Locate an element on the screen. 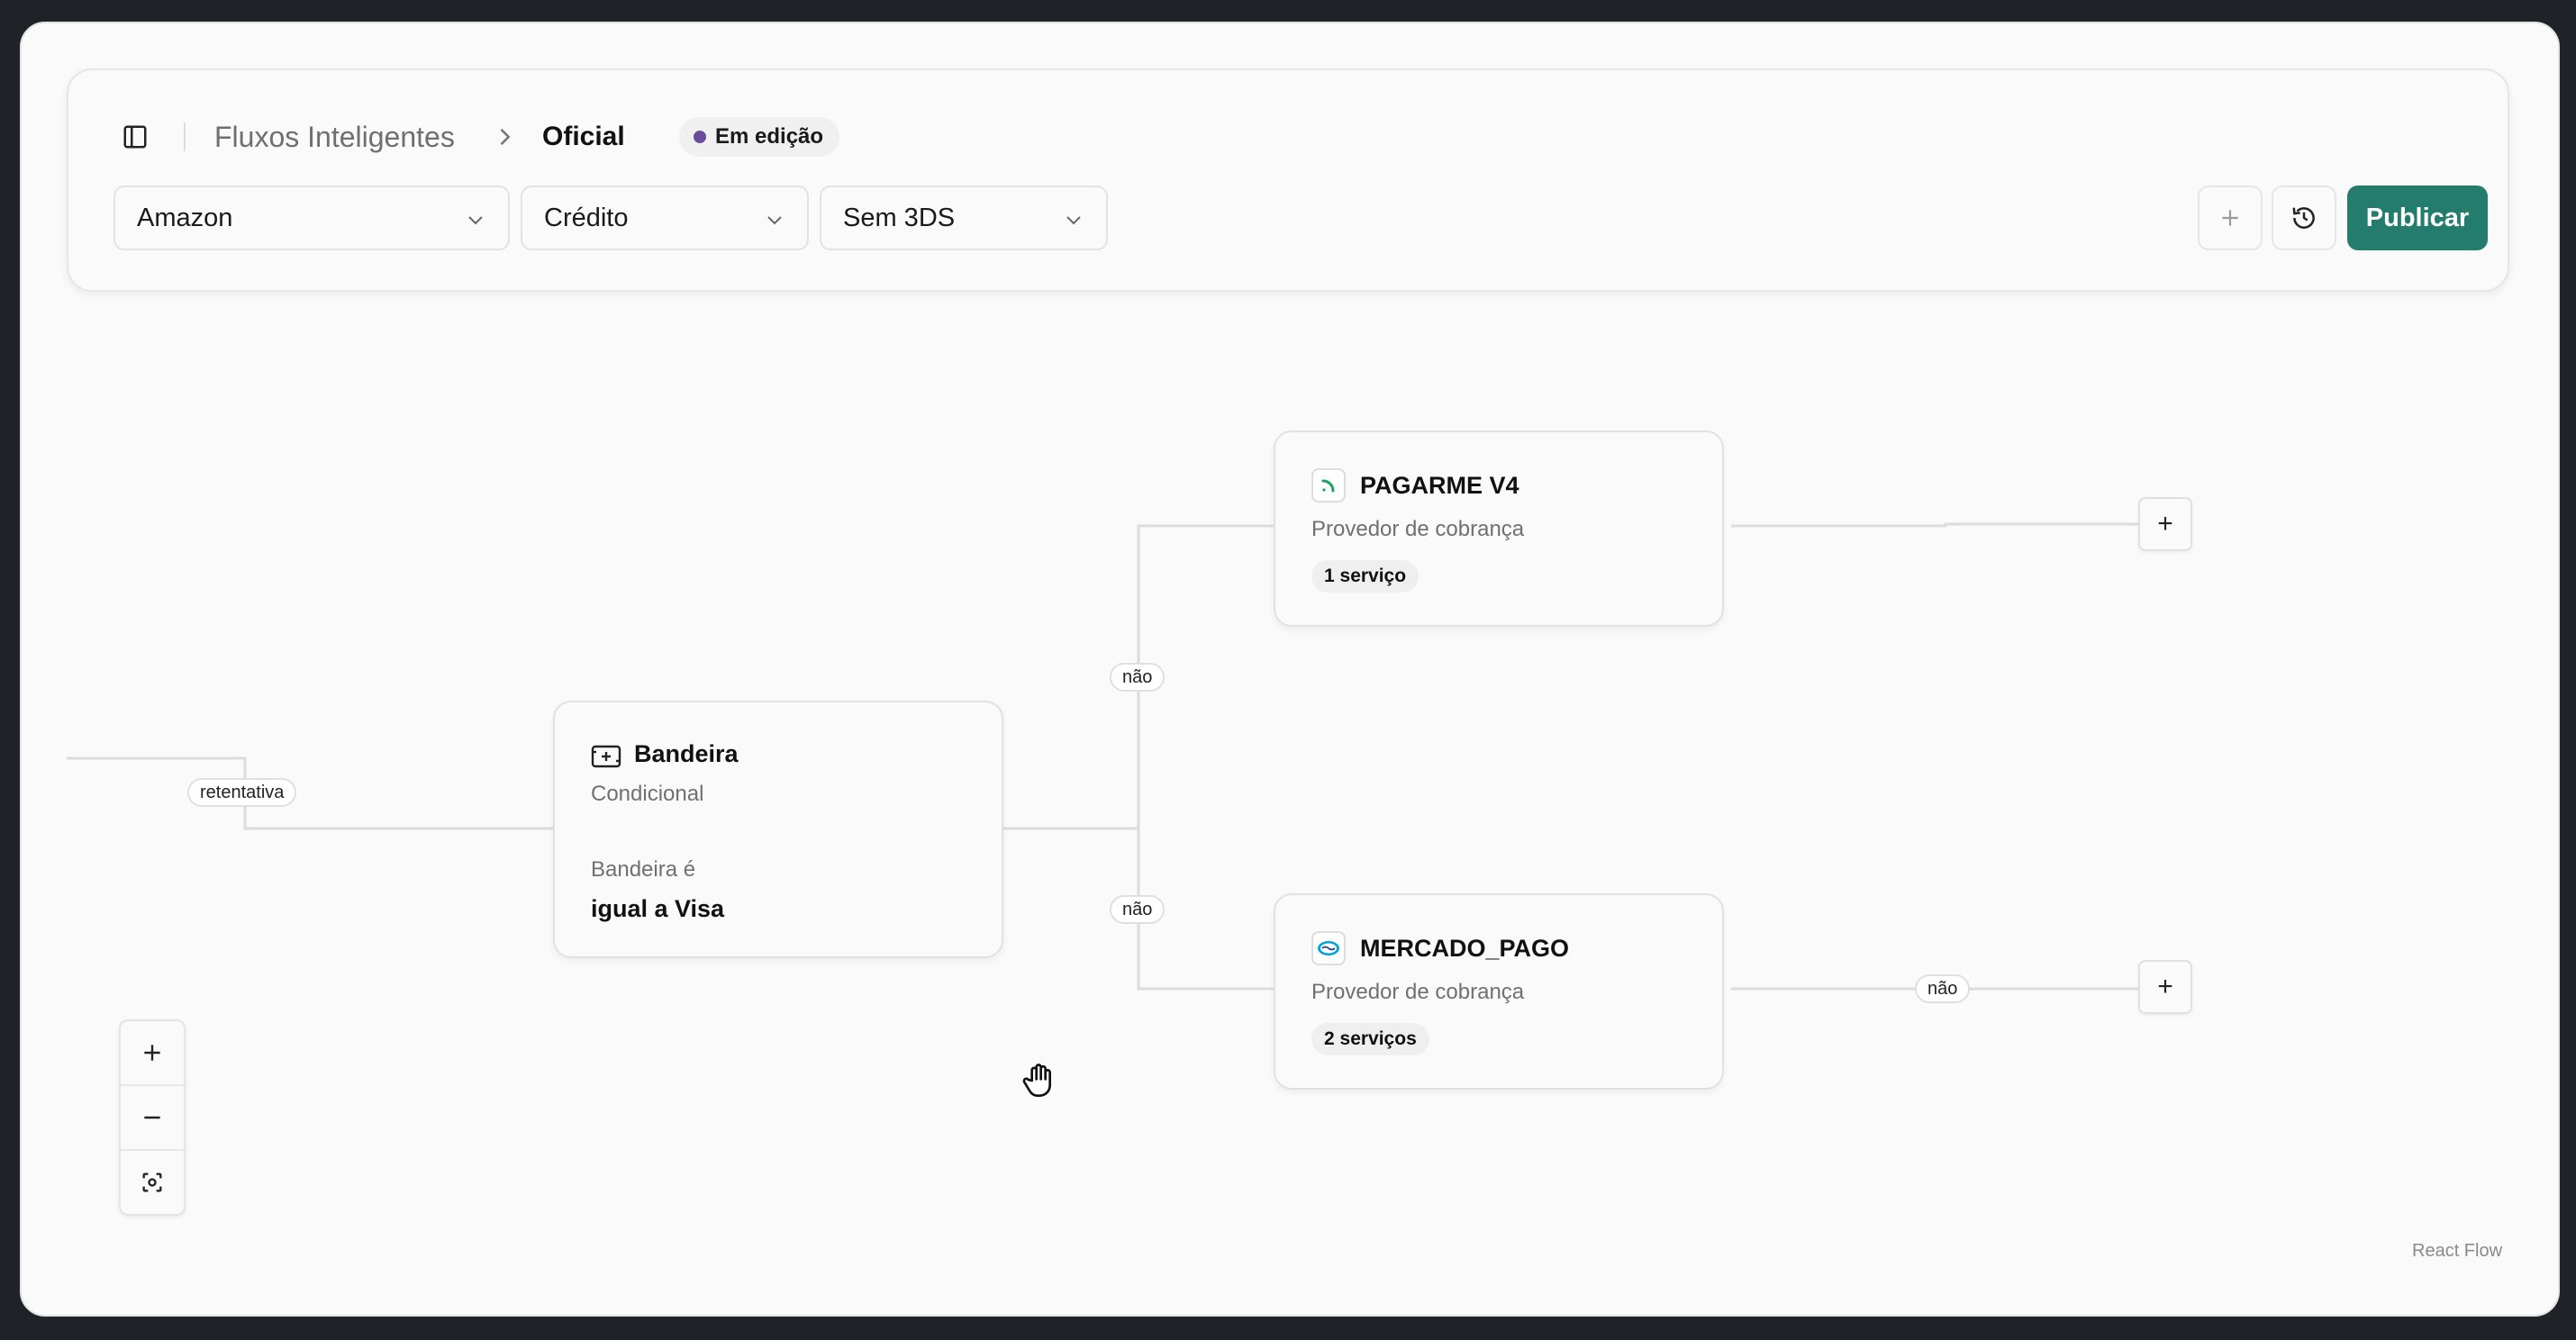 This screenshot has width=2576, height=1340. chevron-right-icon is located at coordinates (505, 137).